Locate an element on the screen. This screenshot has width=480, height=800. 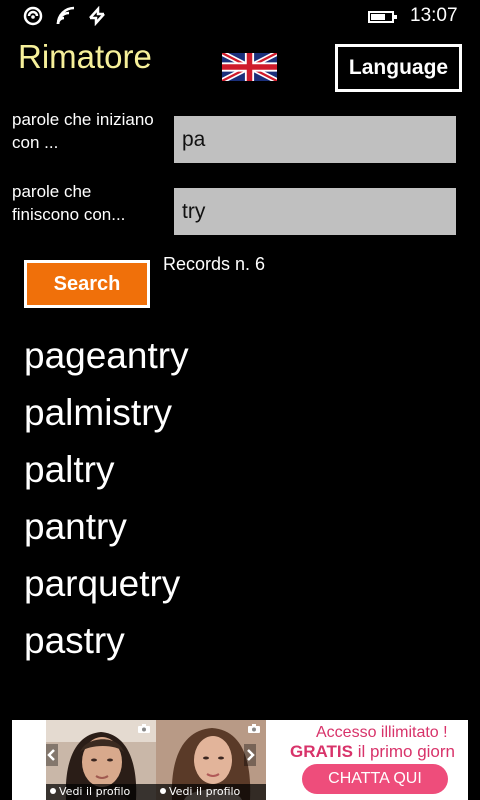
clock: 13:07 is located at coordinates (434, 15).